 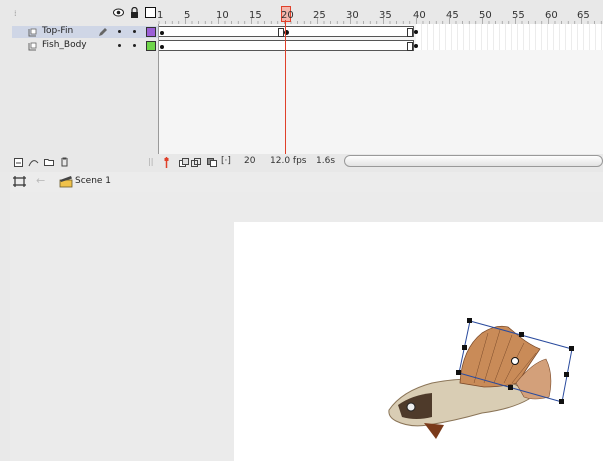 What do you see at coordinates (33, 162) in the screenshot?
I see `motion-guide-icon` at bounding box center [33, 162].